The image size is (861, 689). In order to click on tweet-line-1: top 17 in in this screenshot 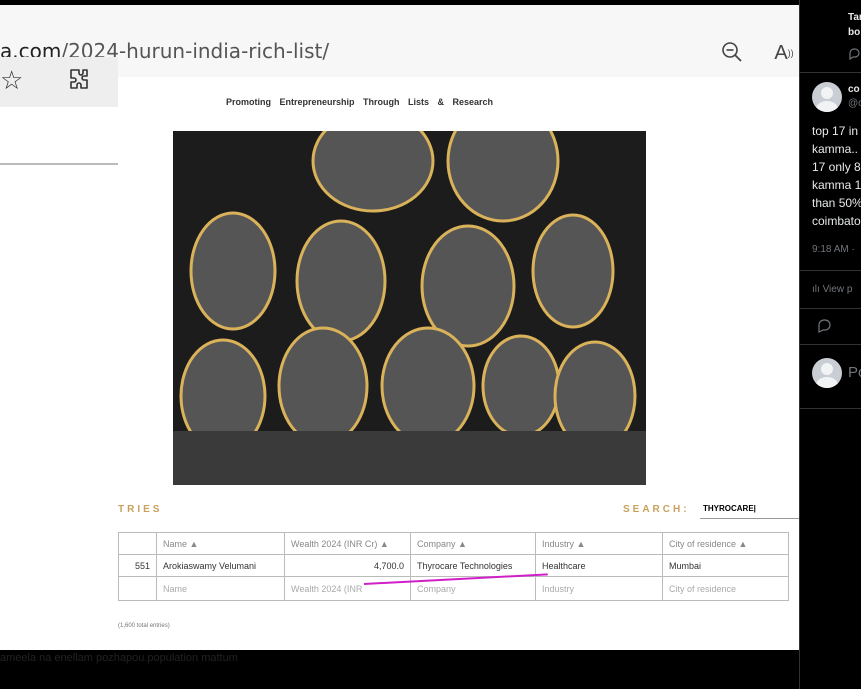, I will do `click(835, 131)`.